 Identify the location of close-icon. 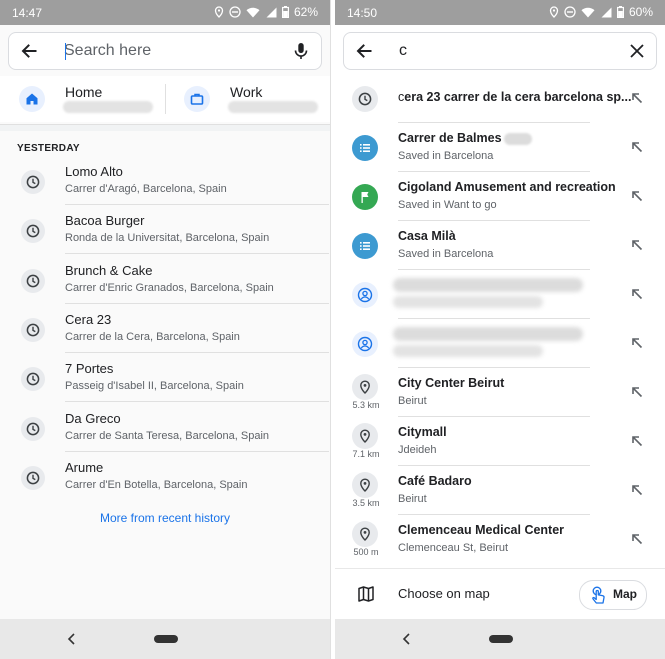
(637, 51).